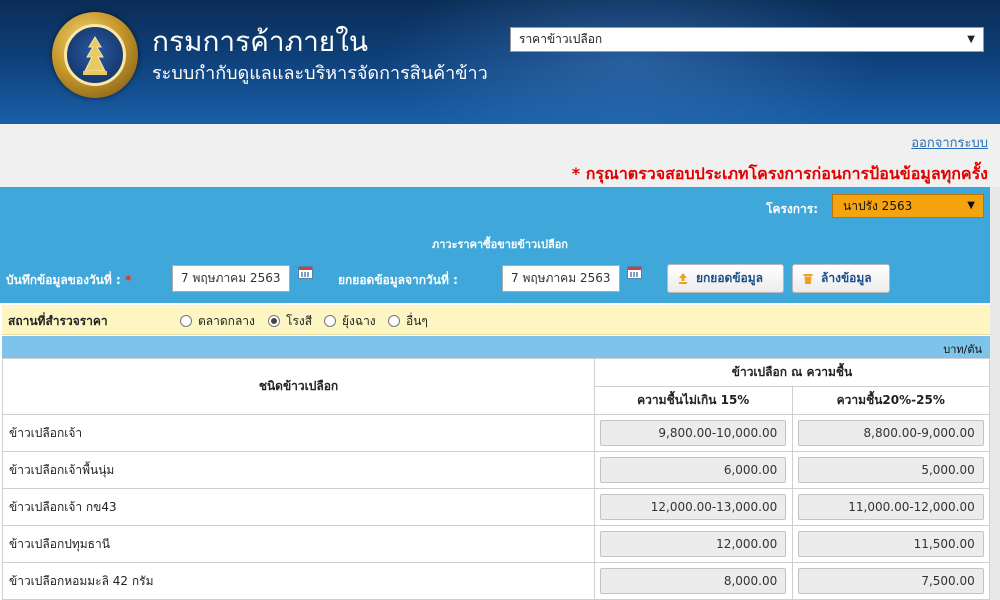 The height and width of the screenshot is (600, 1000). I want to click on menu-select: ราคาข้าวเปลือก ▼, so click(747, 39).